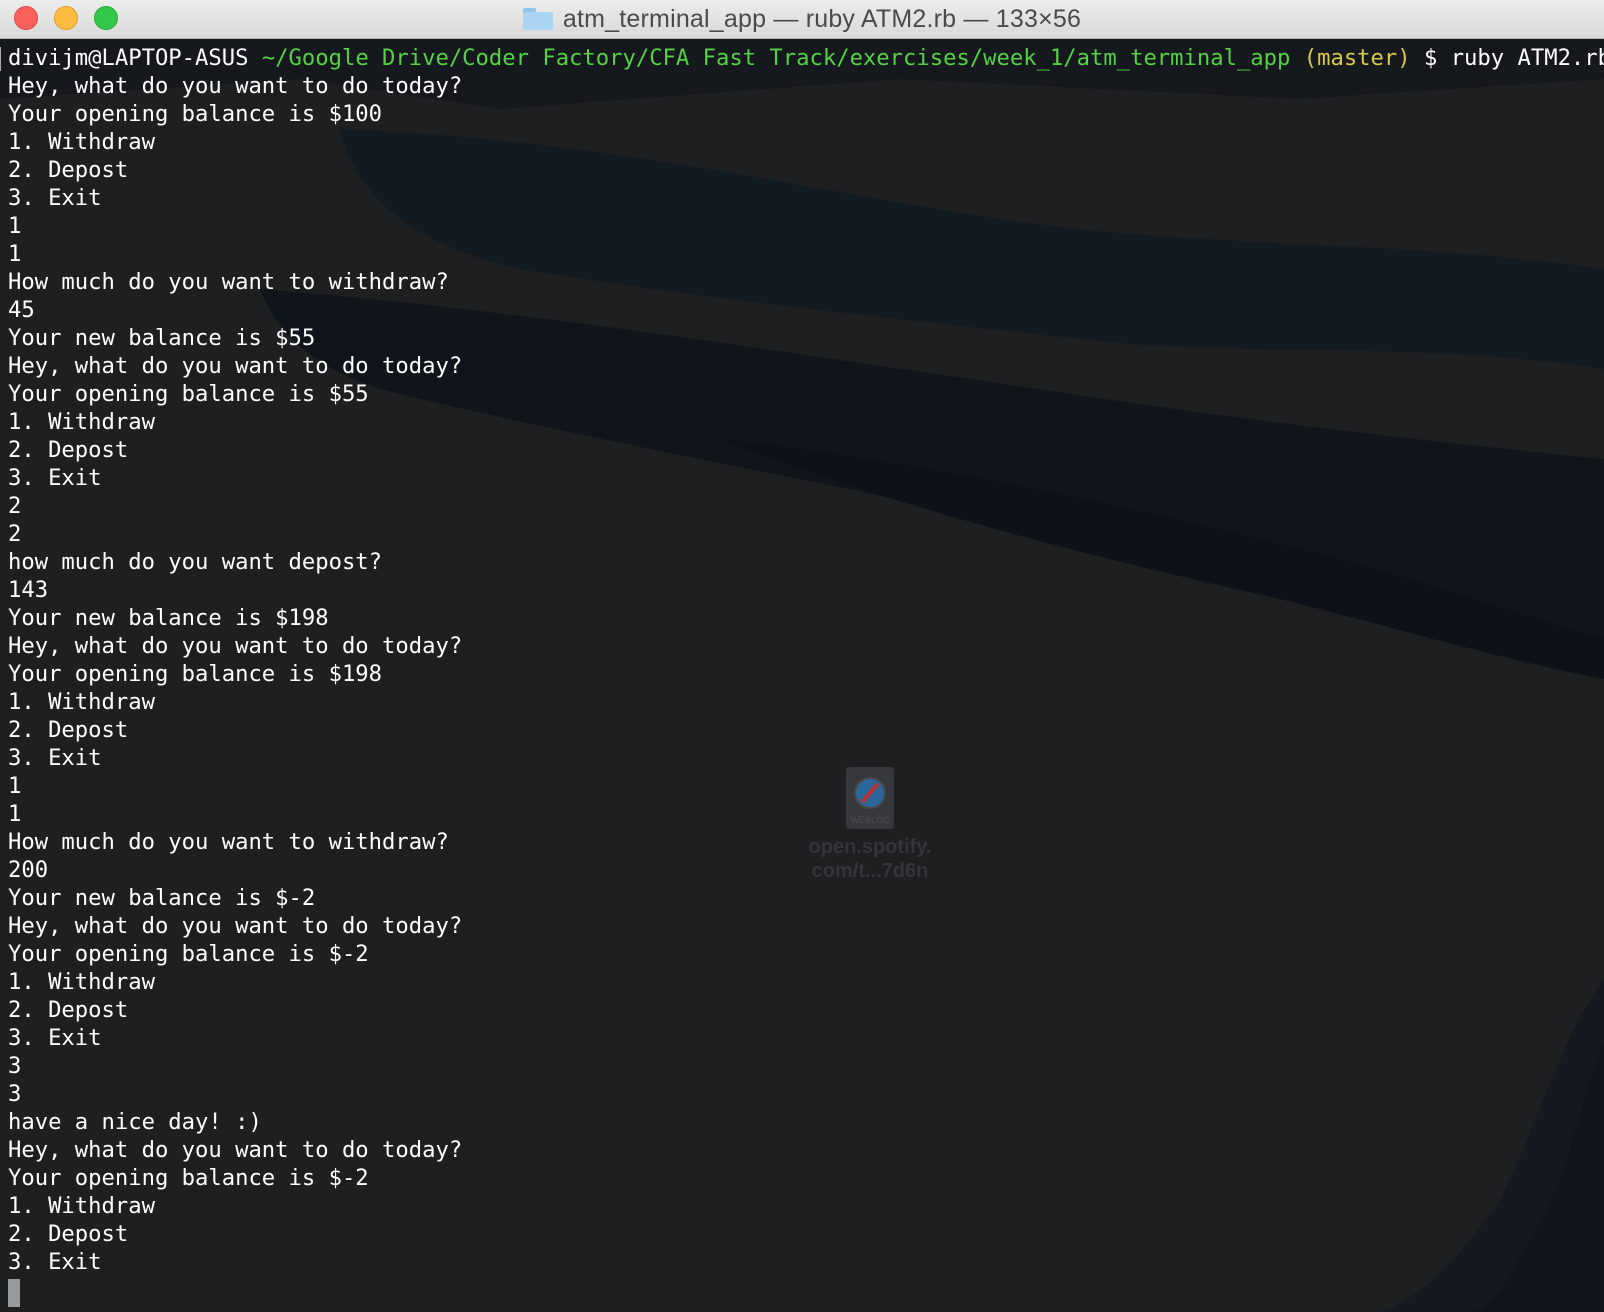 The height and width of the screenshot is (1312, 1604). I want to click on output-line: Your opening balance is $55, so click(188, 394).